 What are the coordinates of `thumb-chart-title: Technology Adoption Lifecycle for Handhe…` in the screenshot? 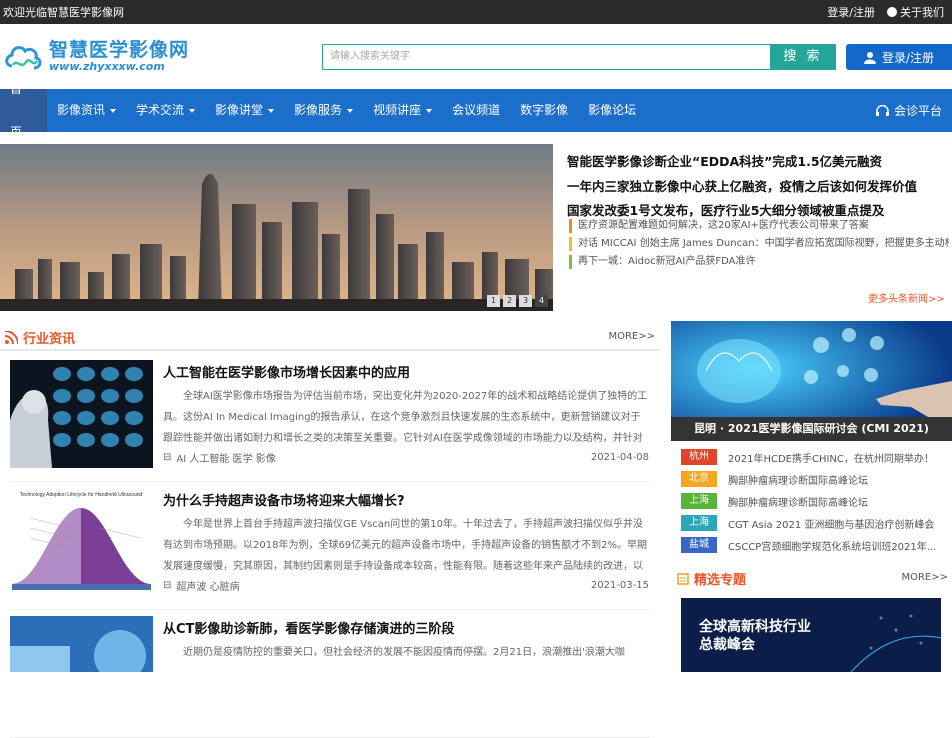 It's located at (81, 495).